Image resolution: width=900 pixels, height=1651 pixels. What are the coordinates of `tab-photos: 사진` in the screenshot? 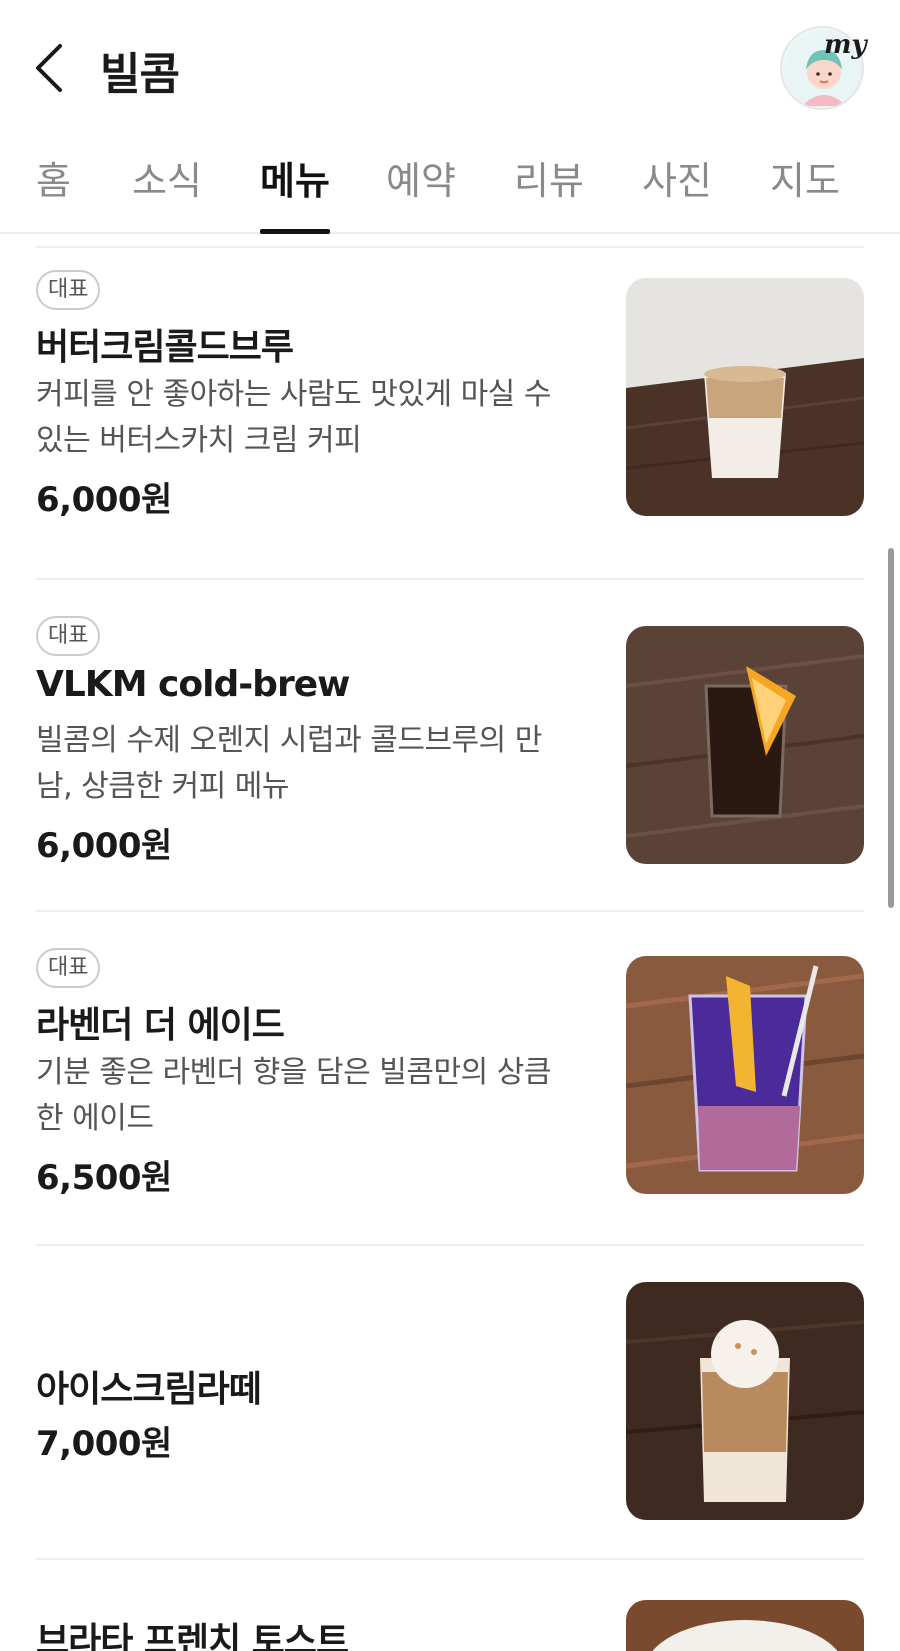 It's located at (677, 192).